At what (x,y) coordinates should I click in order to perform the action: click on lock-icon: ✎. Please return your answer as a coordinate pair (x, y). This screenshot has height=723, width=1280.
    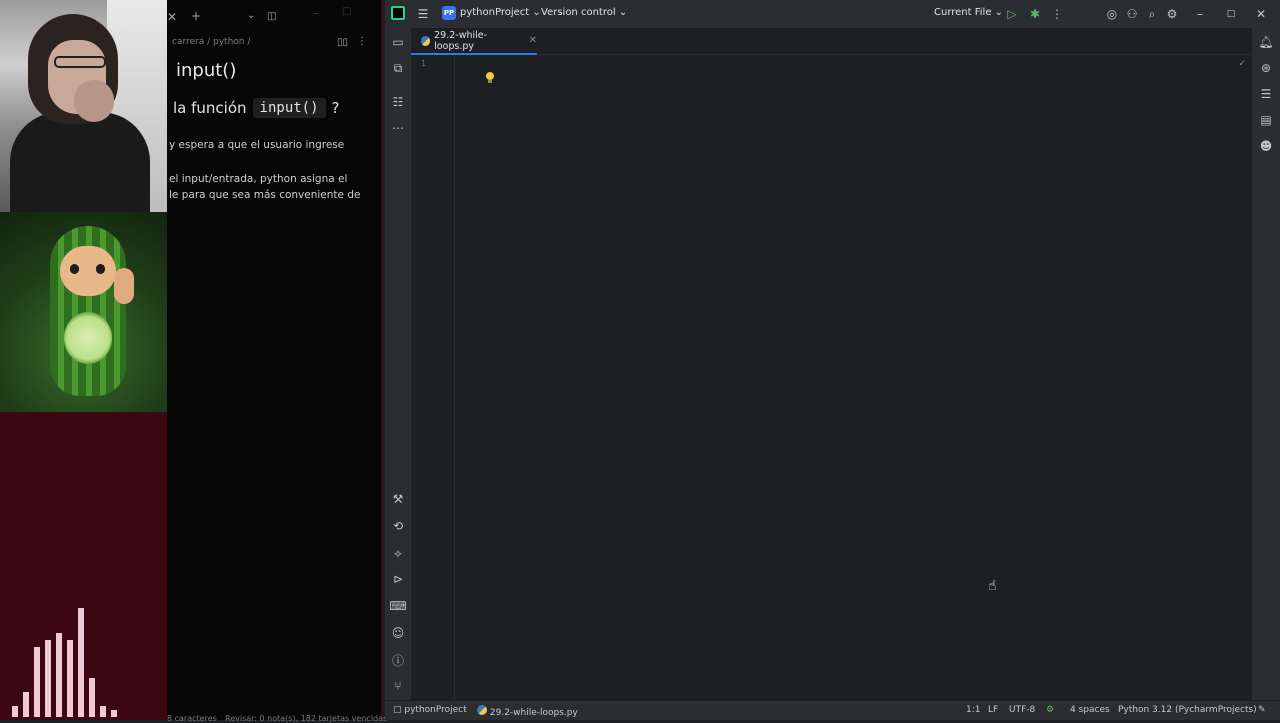
    Looking at the image, I should click on (1262, 710).